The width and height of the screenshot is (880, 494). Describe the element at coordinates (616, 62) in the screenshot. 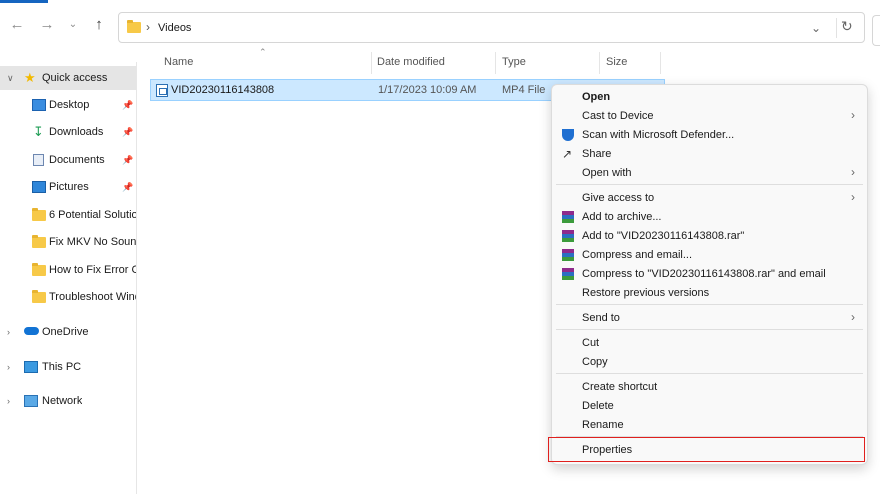

I see `column-header-size: Size` at that location.